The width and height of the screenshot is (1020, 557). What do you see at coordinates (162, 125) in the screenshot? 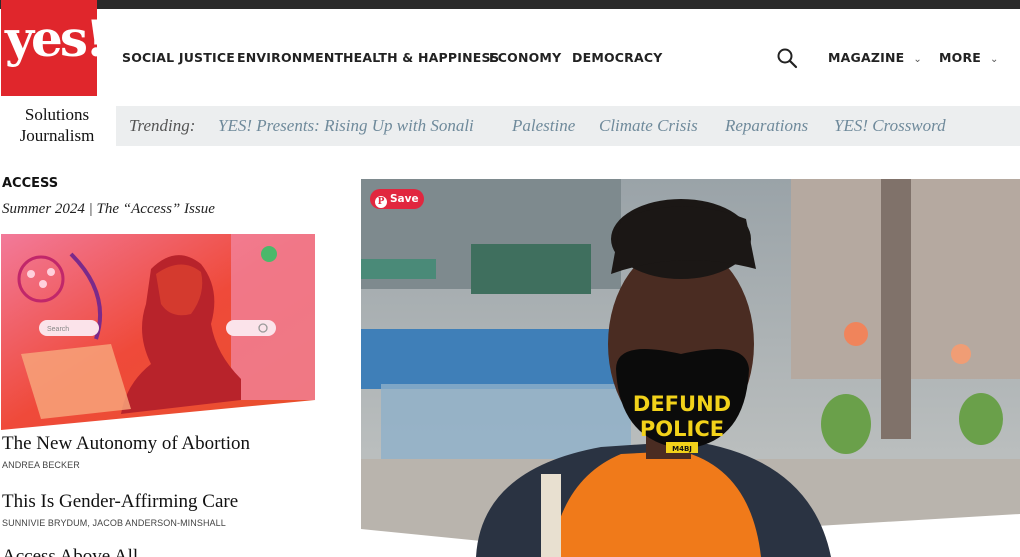
I see `trending-label: Trending:` at bounding box center [162, 125].